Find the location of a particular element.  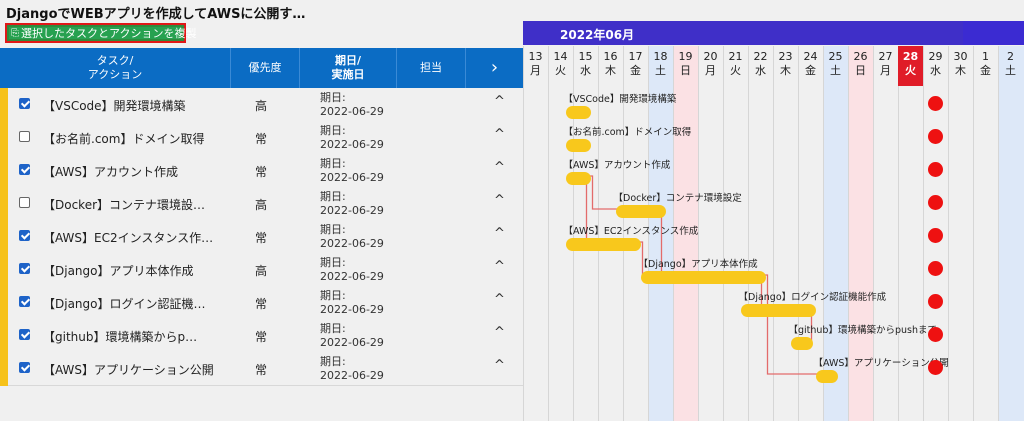

gantt-bar-label: 【Django】ログイン認証機能作成 is located at coordinates (812, 297).